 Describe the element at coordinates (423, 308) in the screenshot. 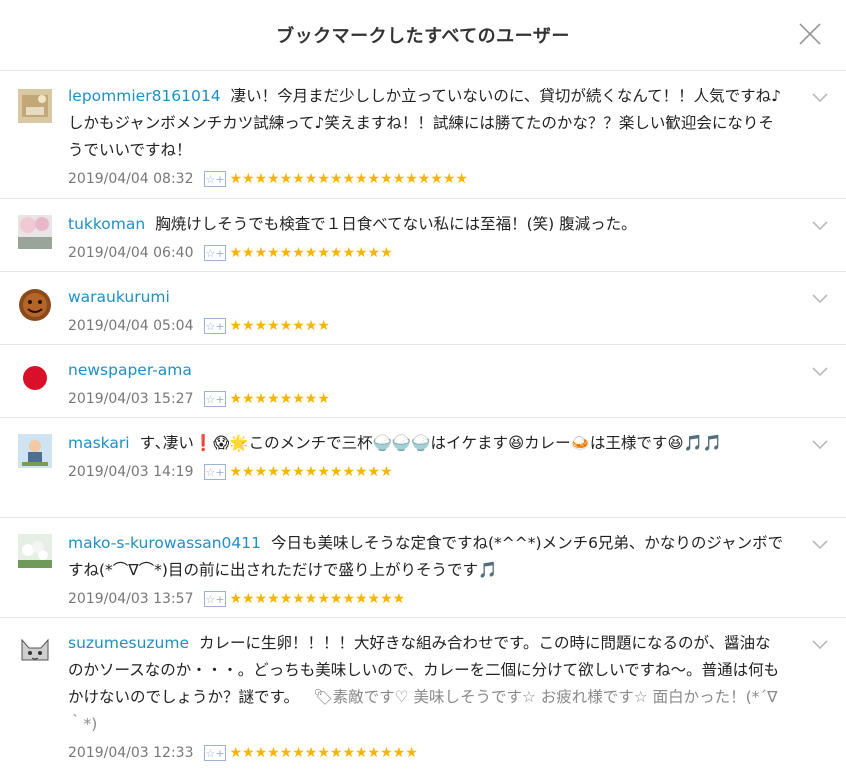

I see `list-item: waraukurumi 2019/04/04 05:04 ☆+ ★★★★★★★★` at that location.